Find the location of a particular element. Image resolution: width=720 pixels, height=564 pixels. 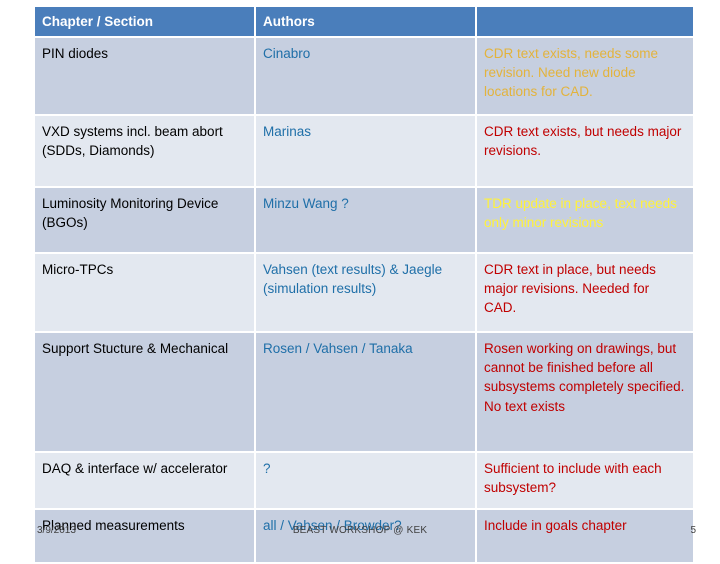

column-header-authors: Authors is located at coordinates (365, 22).